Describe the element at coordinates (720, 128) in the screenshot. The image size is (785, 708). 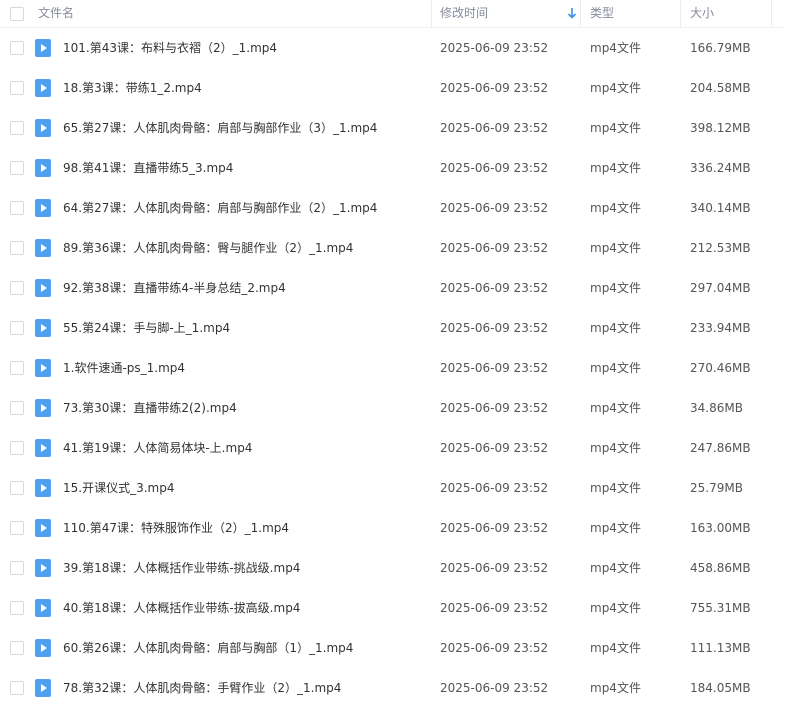
I see `file-size: 398.12MB` at that location.